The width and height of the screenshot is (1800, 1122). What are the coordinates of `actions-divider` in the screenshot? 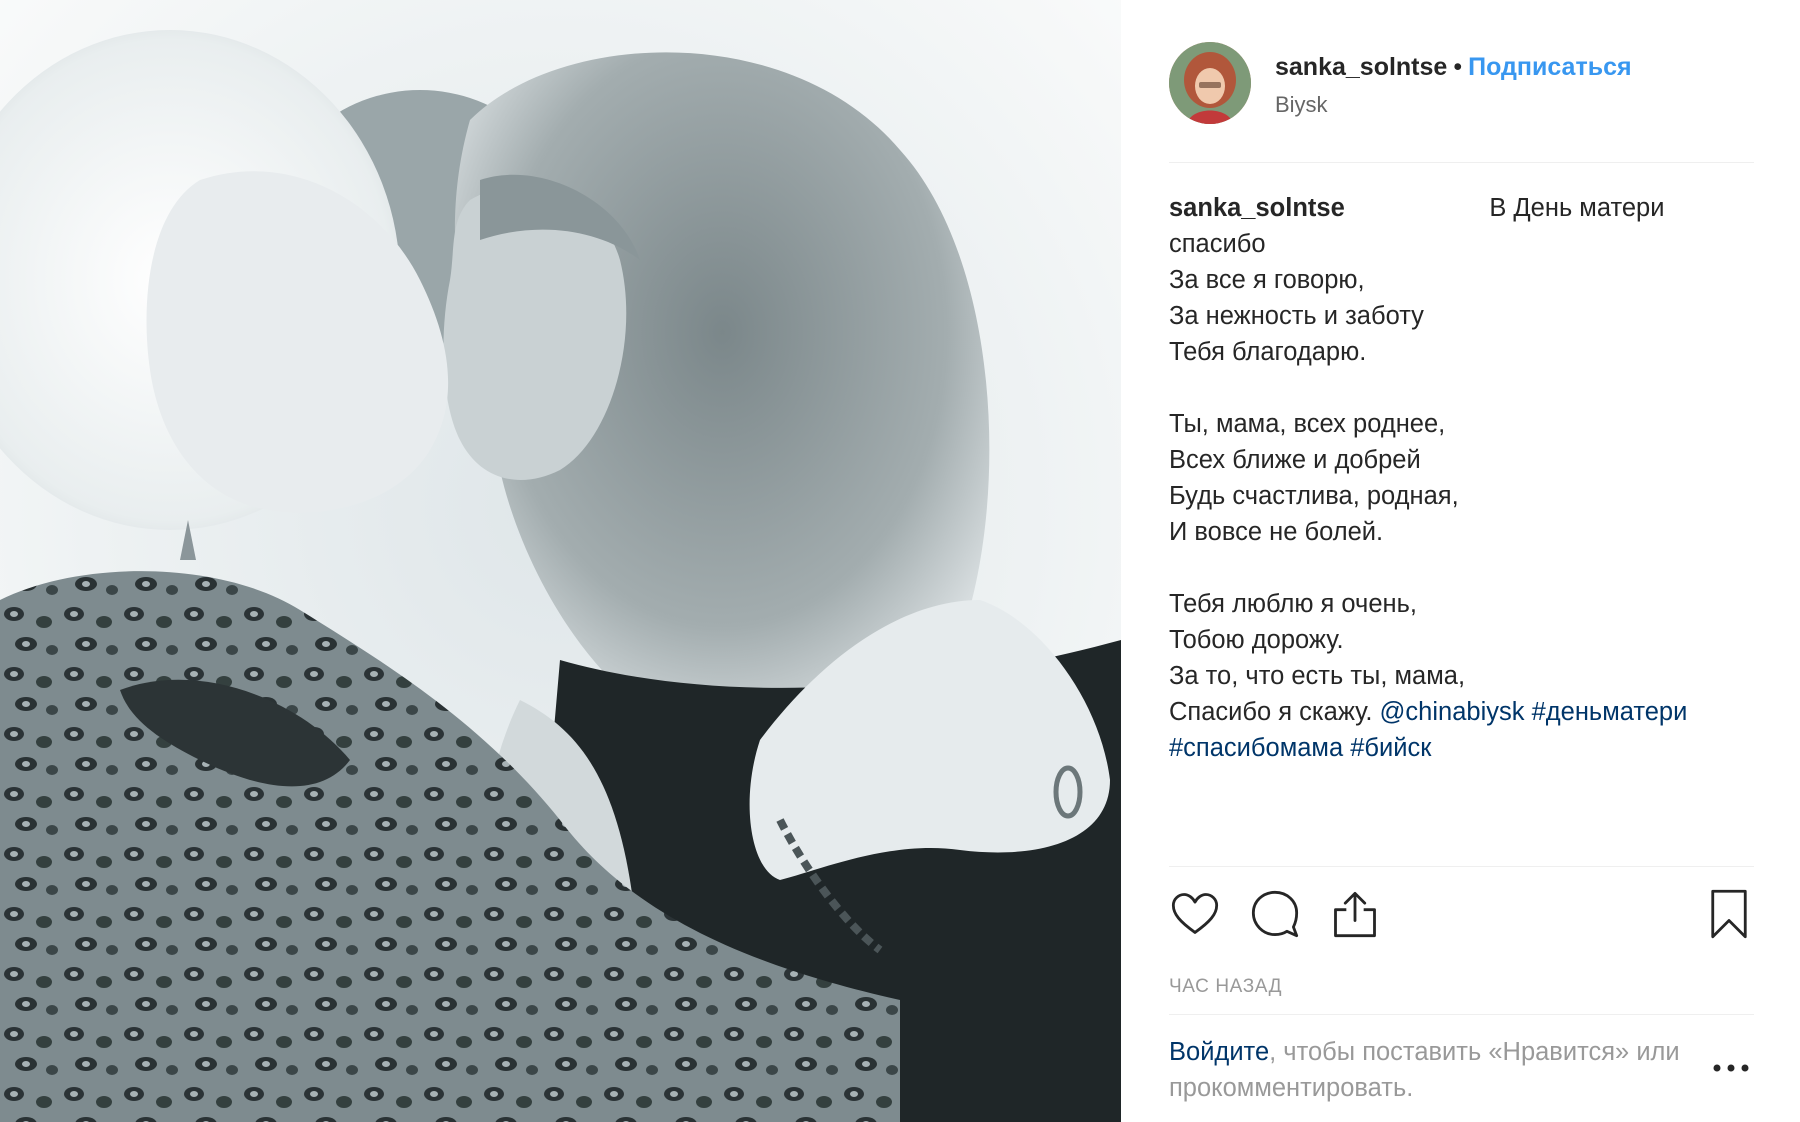 It's located at (1461, 866).